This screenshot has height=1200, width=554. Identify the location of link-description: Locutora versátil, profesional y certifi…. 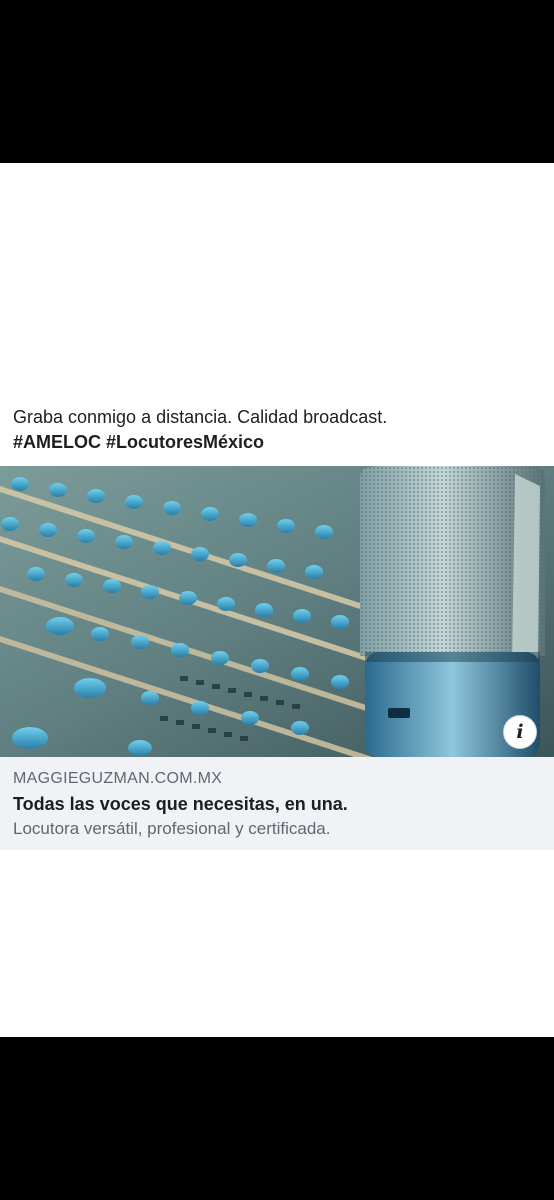
(172, 828).